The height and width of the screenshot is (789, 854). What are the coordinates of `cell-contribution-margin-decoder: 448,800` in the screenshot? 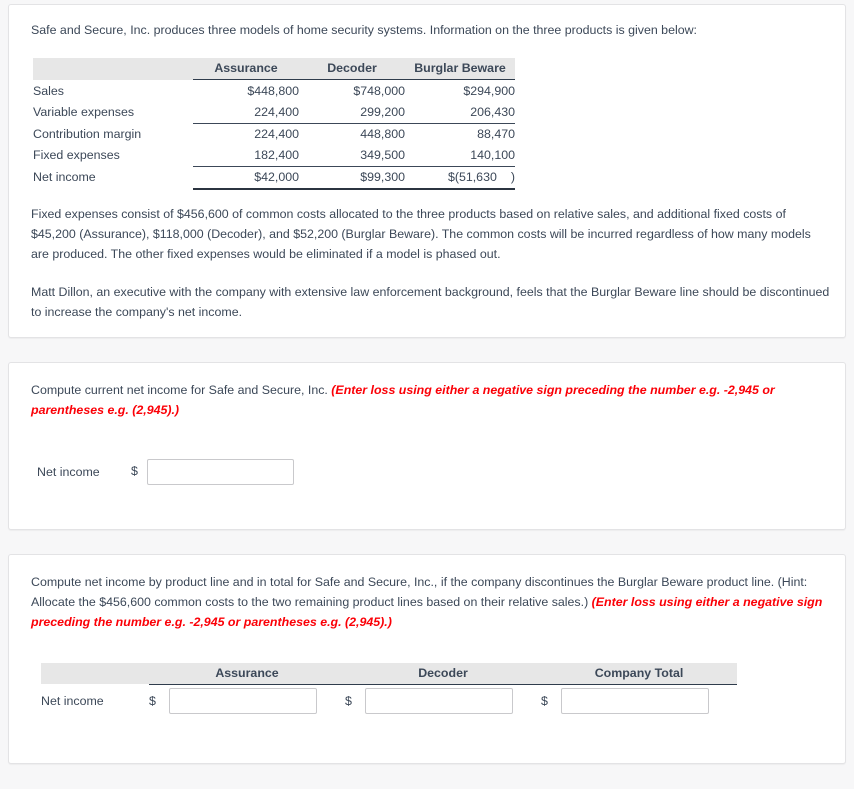 It's located at (382, 134).